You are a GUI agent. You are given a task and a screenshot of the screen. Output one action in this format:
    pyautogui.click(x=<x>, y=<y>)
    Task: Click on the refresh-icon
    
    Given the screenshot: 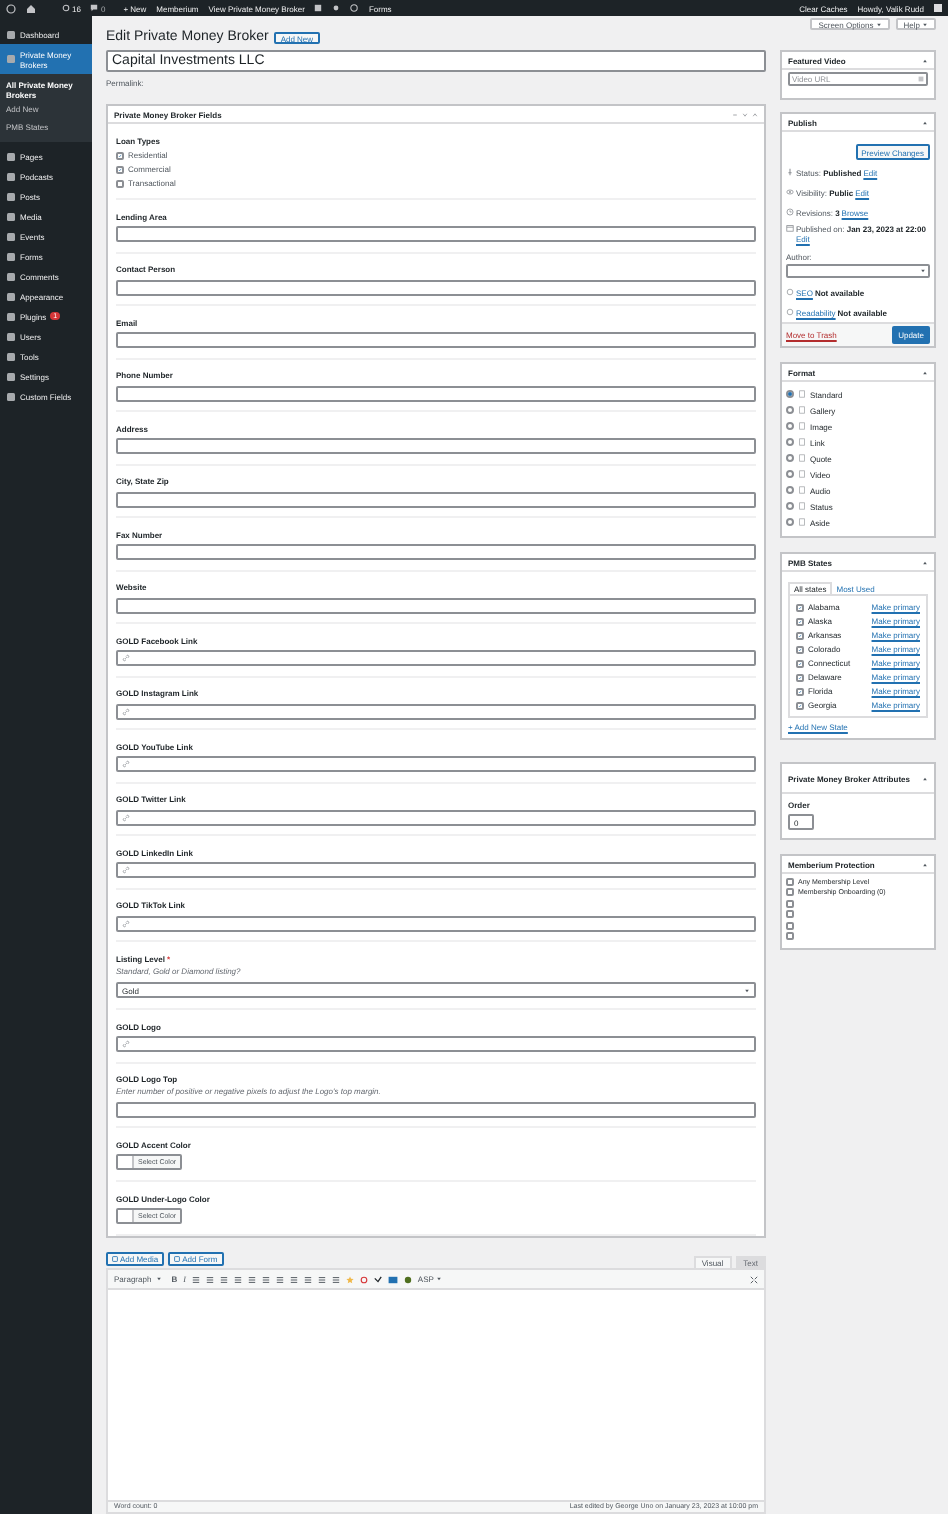 What is the action you would take?
    pyautogui.click(x=66, y=8)
    